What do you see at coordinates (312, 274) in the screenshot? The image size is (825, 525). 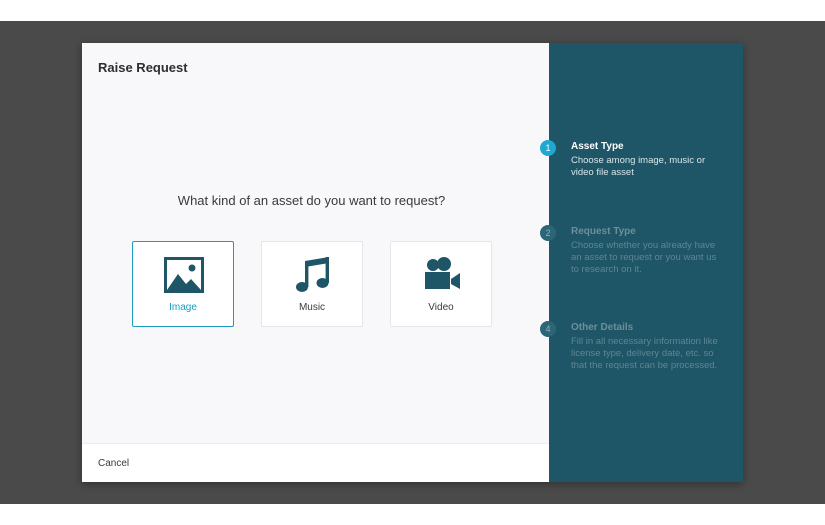 I see `music-note-icon` at bounding box center [312, 274].